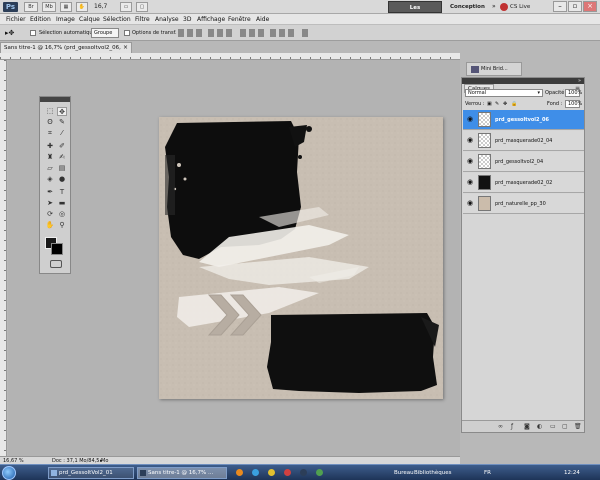 This screenshot has height=480, width=600. What do you see at coordinates (523, 183) in the screenshot?
I see `layer-row: ◉ prd_masquerade02_02` at bounding box center [523, 183].